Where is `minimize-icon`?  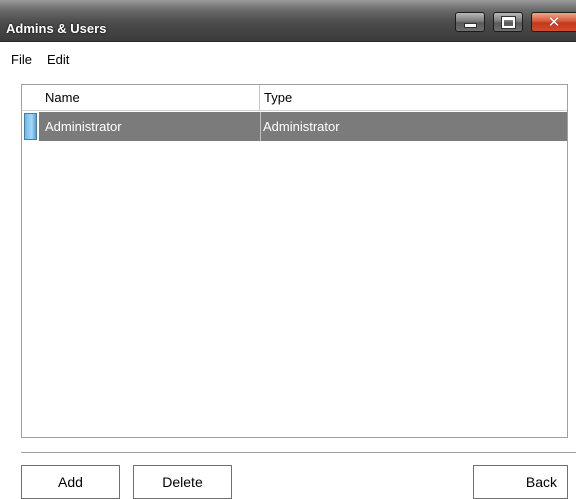 minimize-icon is located at coordinates (470, 25).